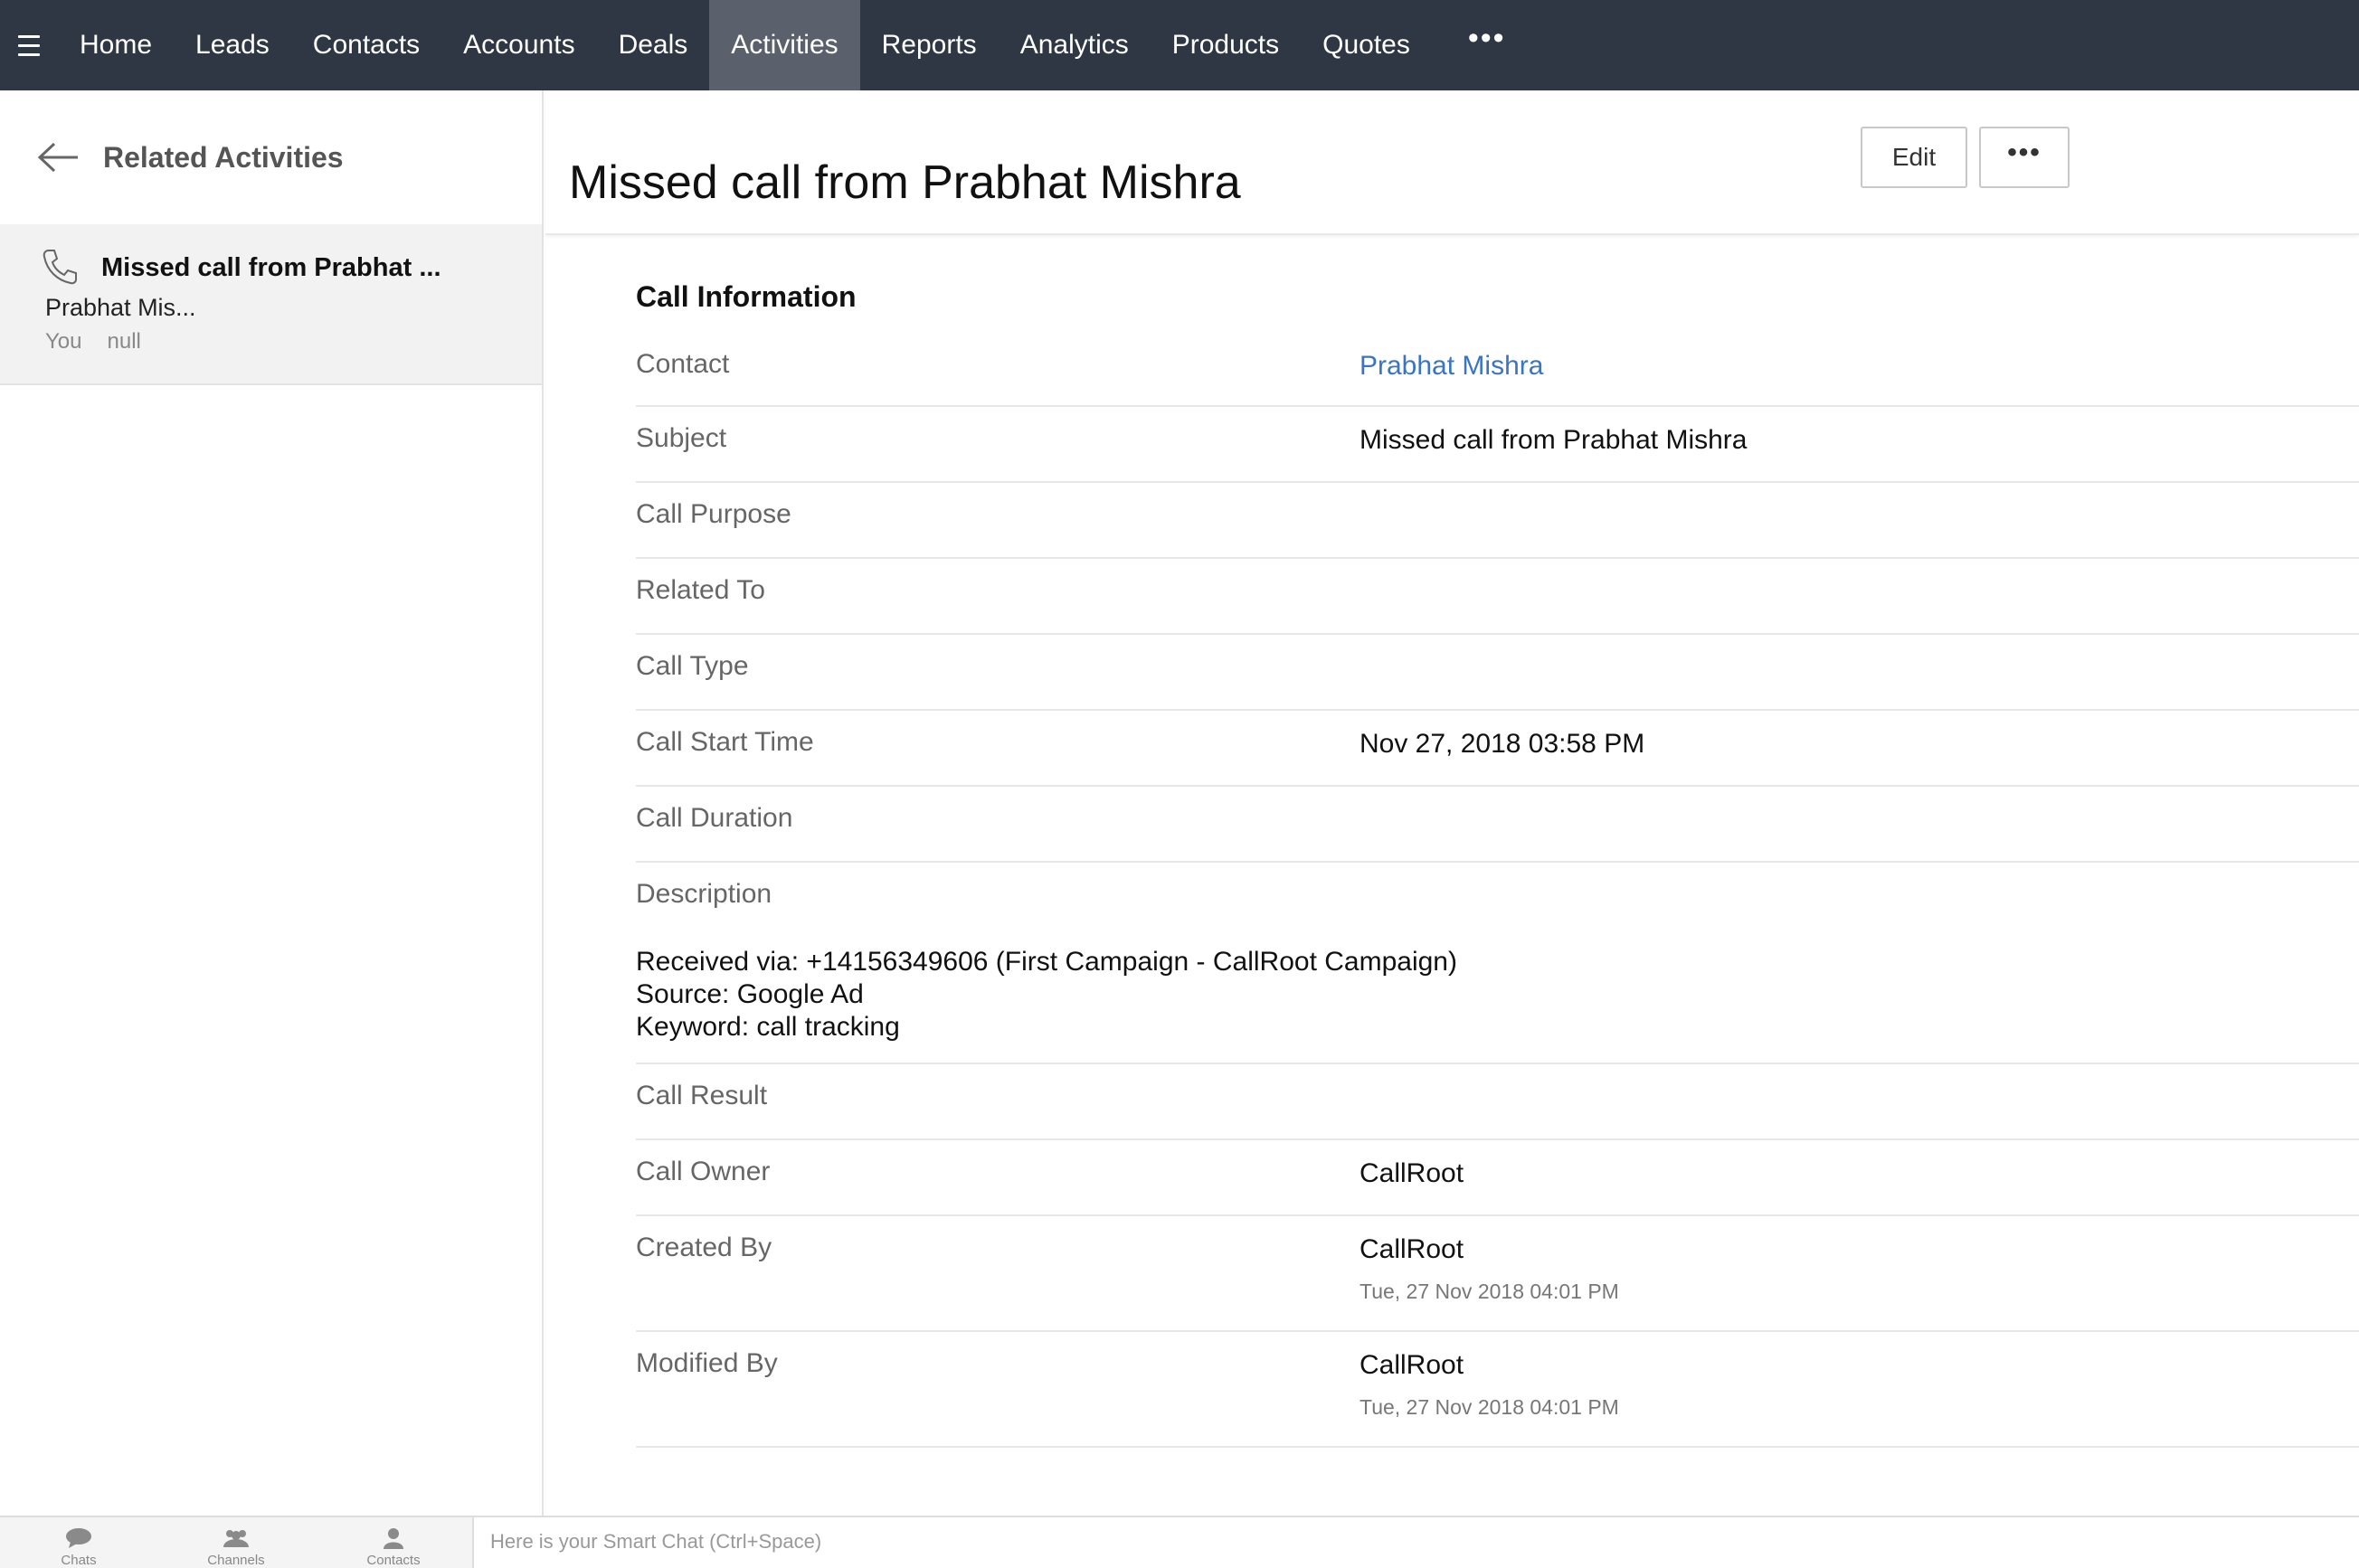 The width and height of the screenshot is (2359, 1568). I want to click on tab-chats: Chats, so click(78, 1542).